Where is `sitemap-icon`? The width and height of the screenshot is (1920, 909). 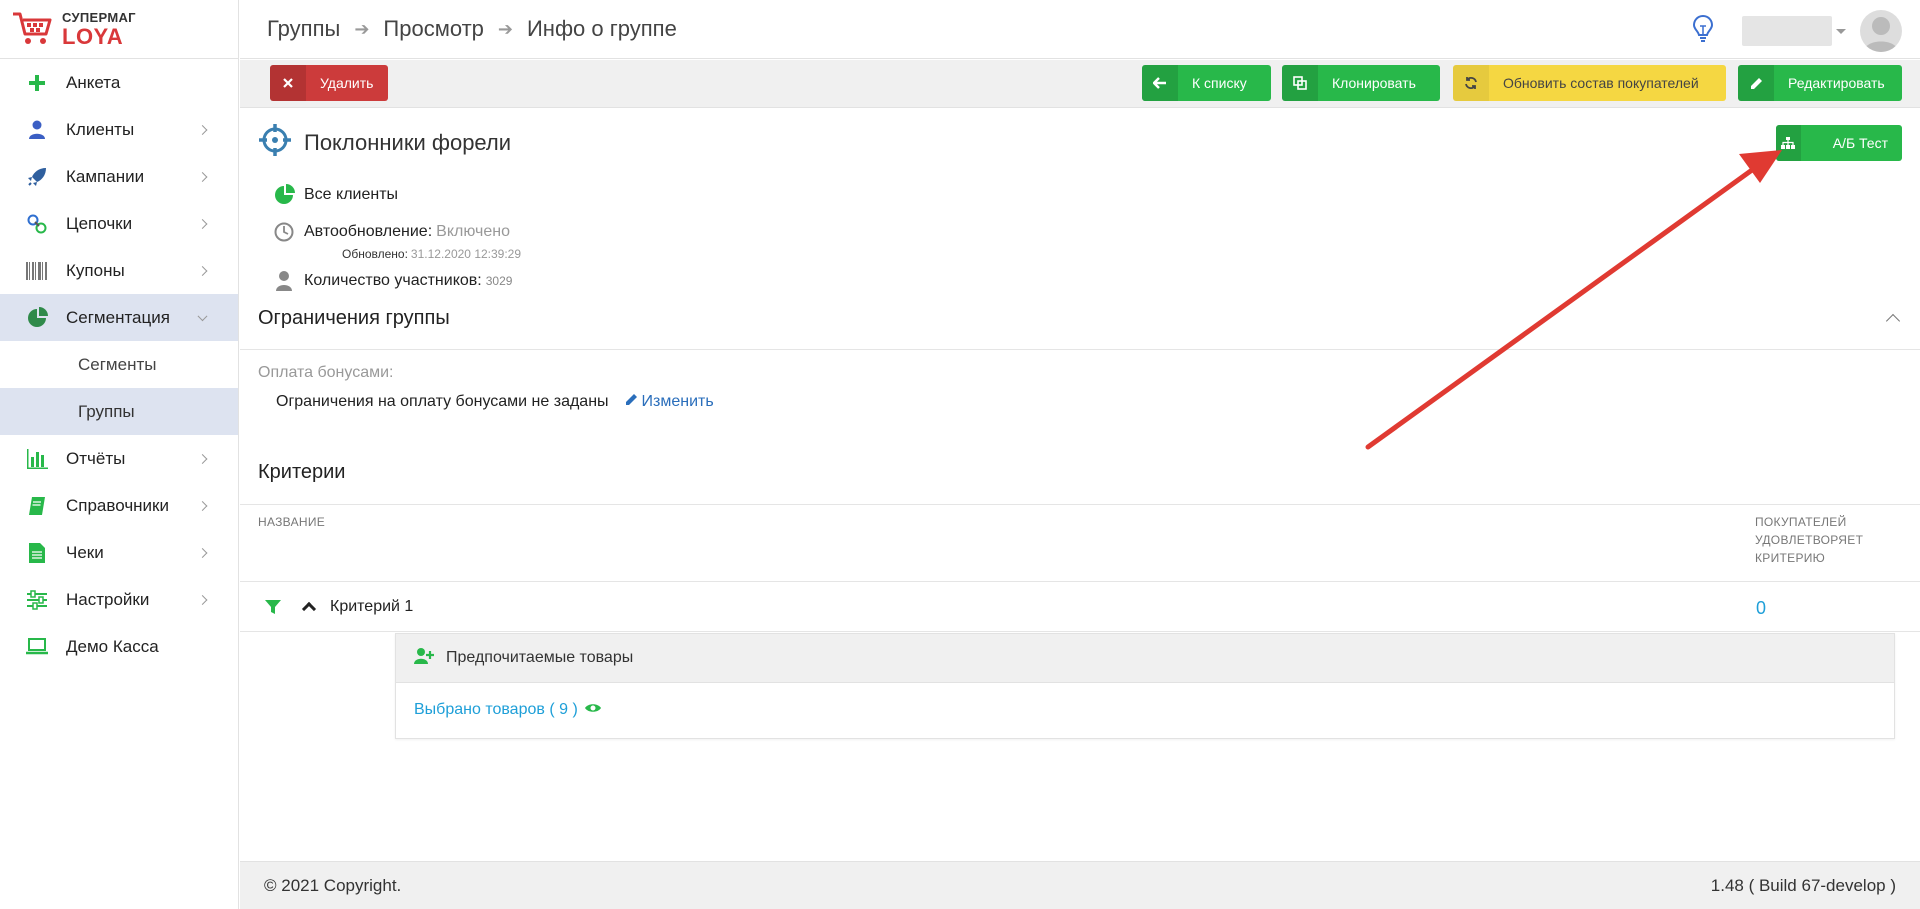 sitemap-icon is located at coordinates (1788, 143).